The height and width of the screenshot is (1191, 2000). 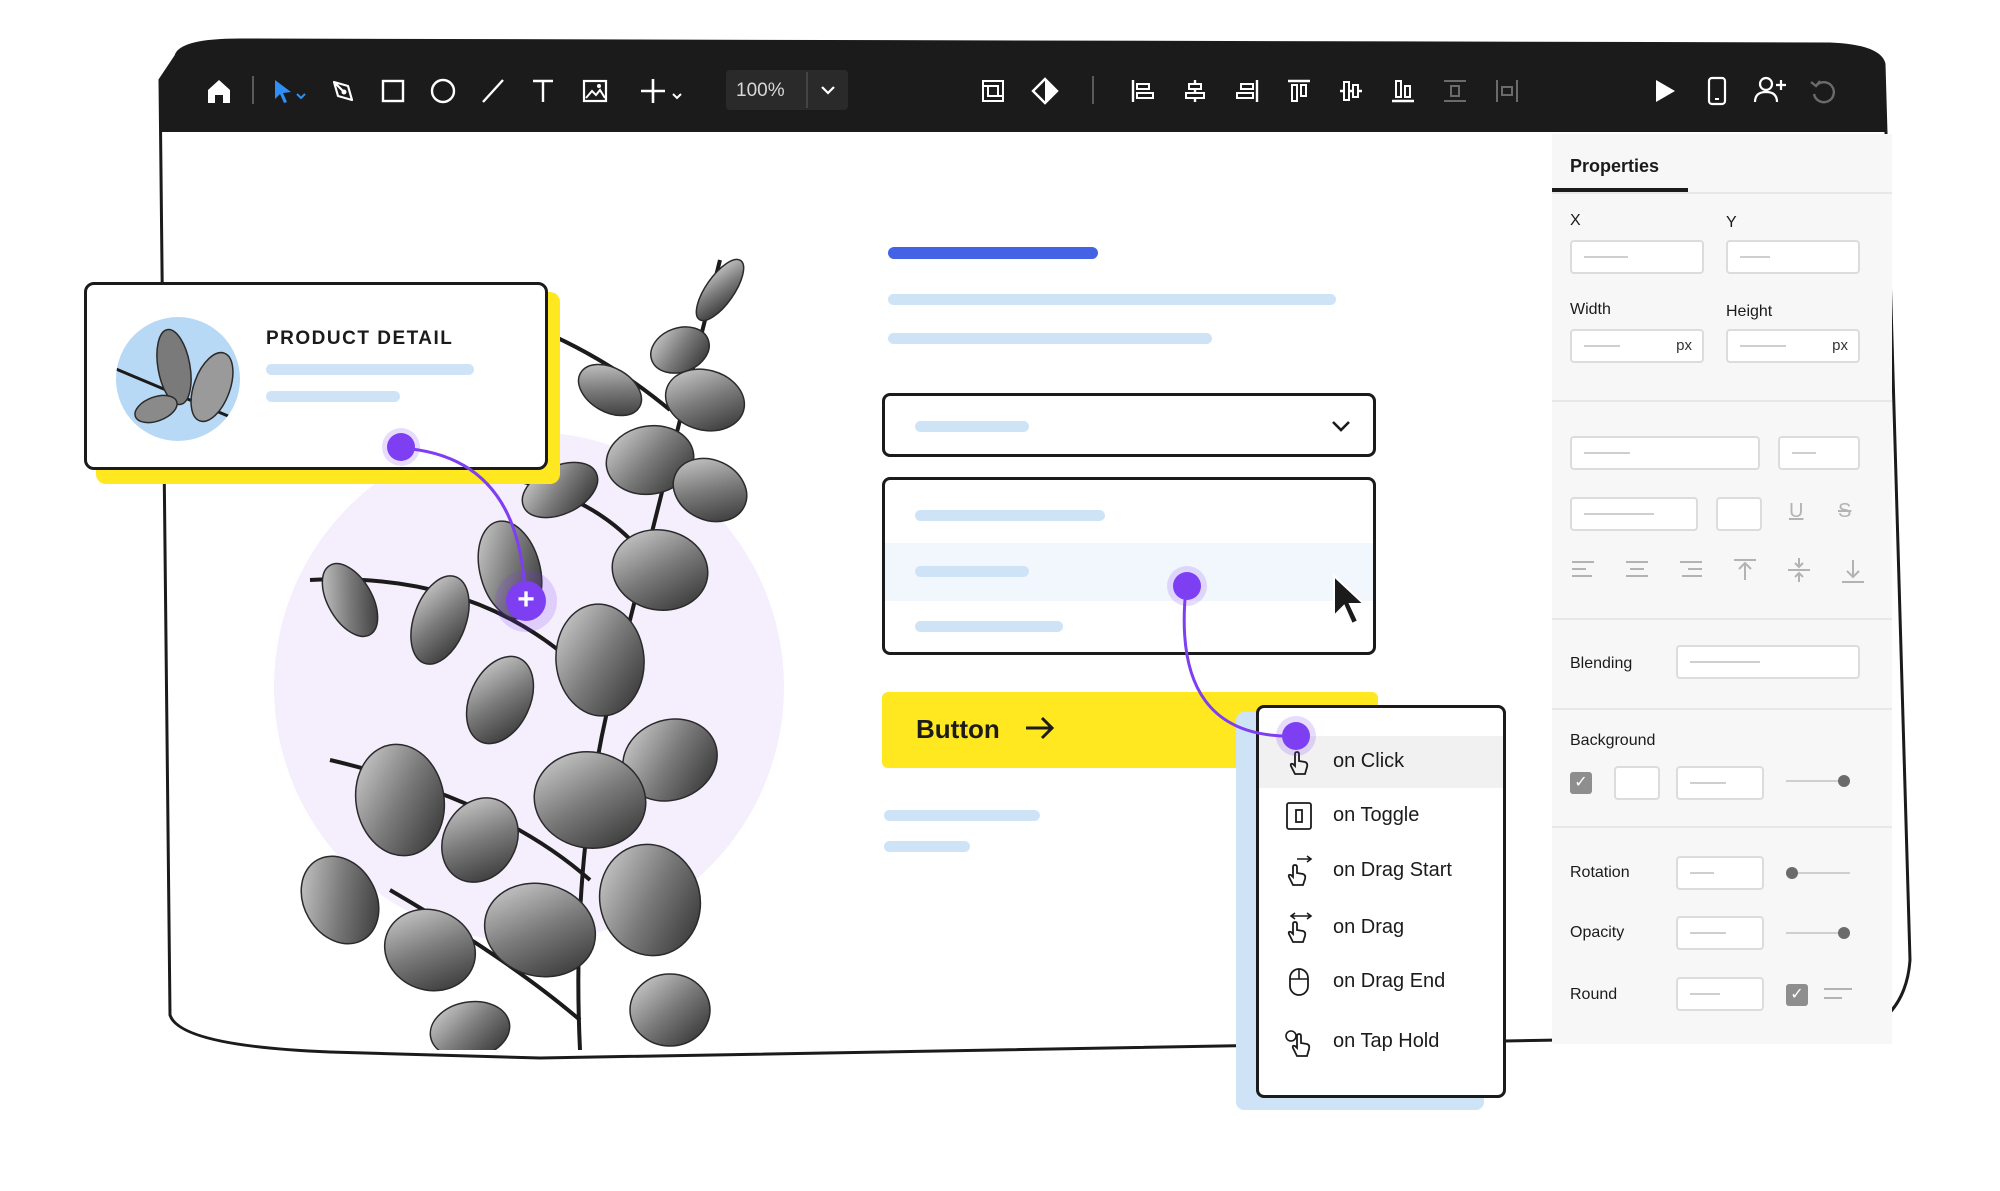 What do you see at coordinates (848, 592) in the screenshot?
I see `prototype-links` at bounding box center [848, 592].